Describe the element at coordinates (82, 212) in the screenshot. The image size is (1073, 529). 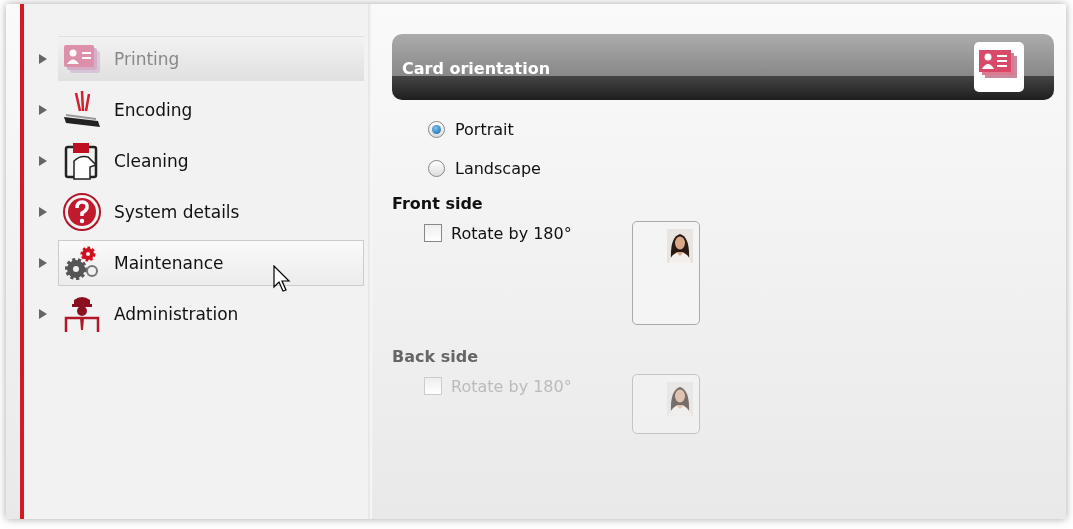
I see `help-icon` at that location.